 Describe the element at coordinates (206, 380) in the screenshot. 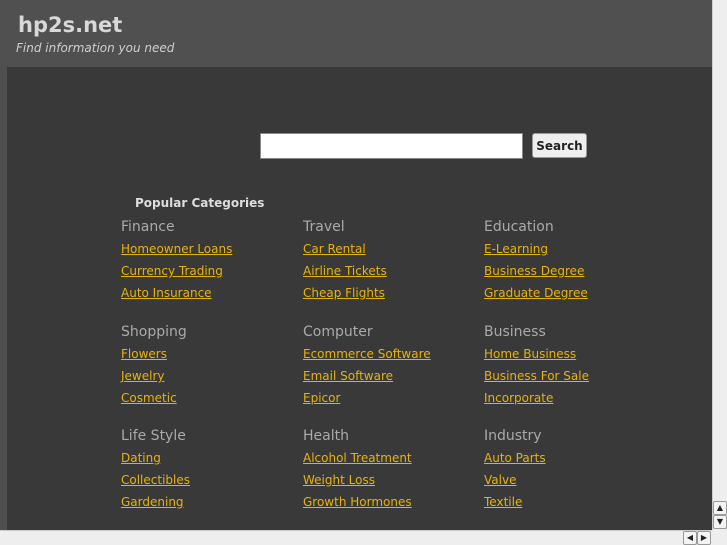

I see `category-link: Jewelry` at that location.